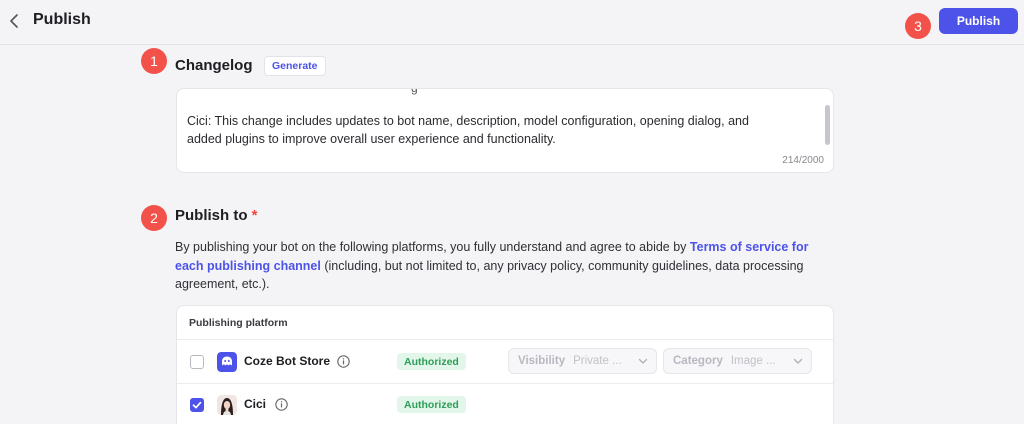  I want to click on publish-to-label: Publish to, so click(211, 215).